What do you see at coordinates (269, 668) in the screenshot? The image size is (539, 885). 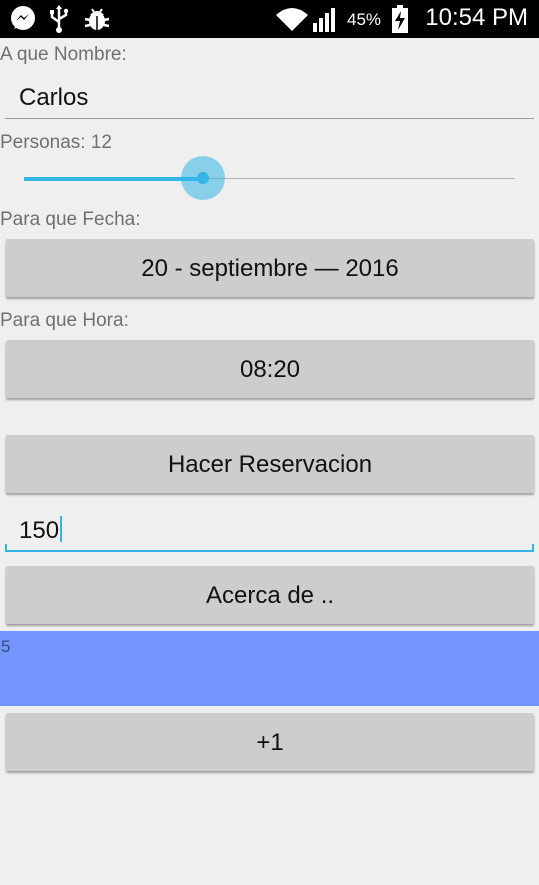 I see `counter-display: 5` at bounding box center [269, 668].